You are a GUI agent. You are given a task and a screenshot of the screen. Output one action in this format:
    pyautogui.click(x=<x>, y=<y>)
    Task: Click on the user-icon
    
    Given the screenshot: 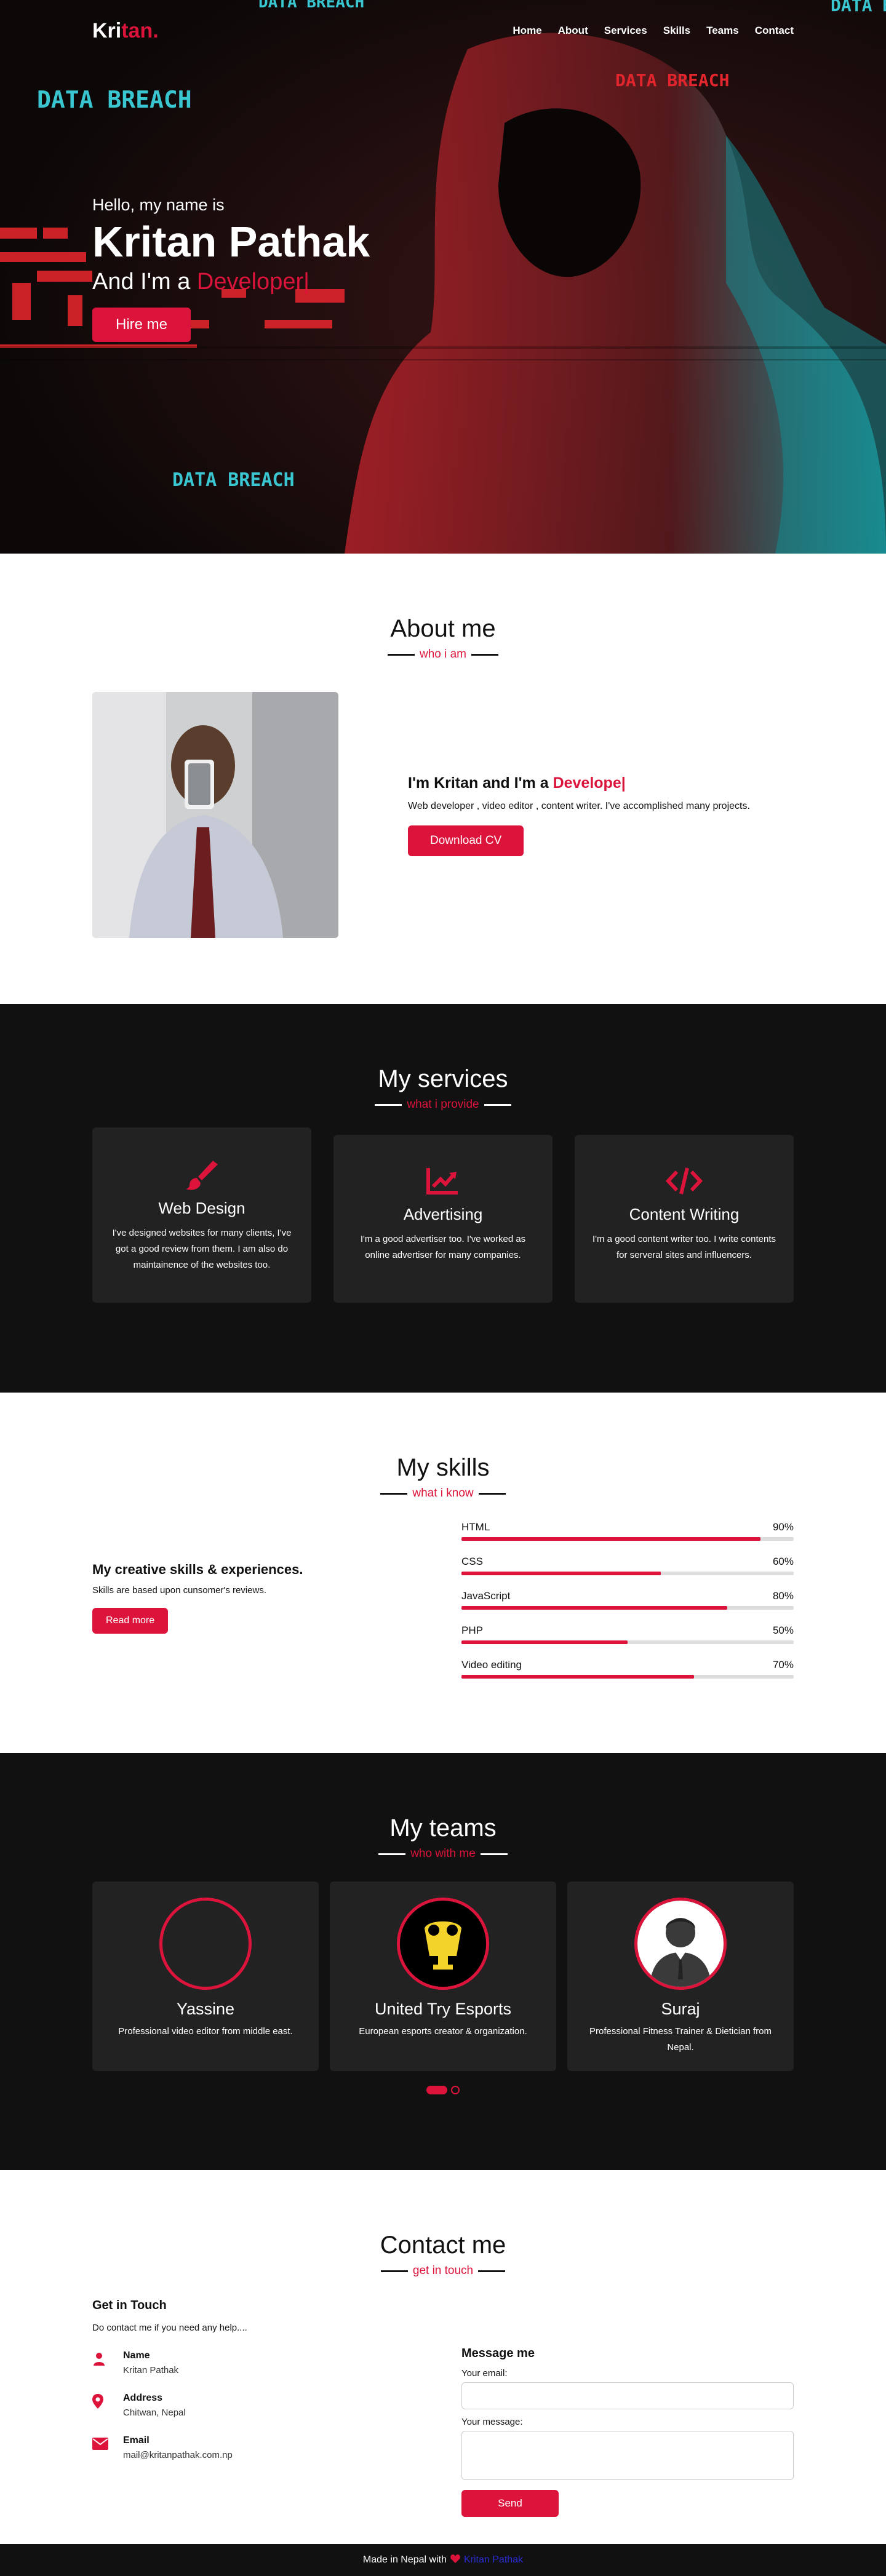 What is the action you would take?
    pyautogui.click(x=107, y=2358)
    